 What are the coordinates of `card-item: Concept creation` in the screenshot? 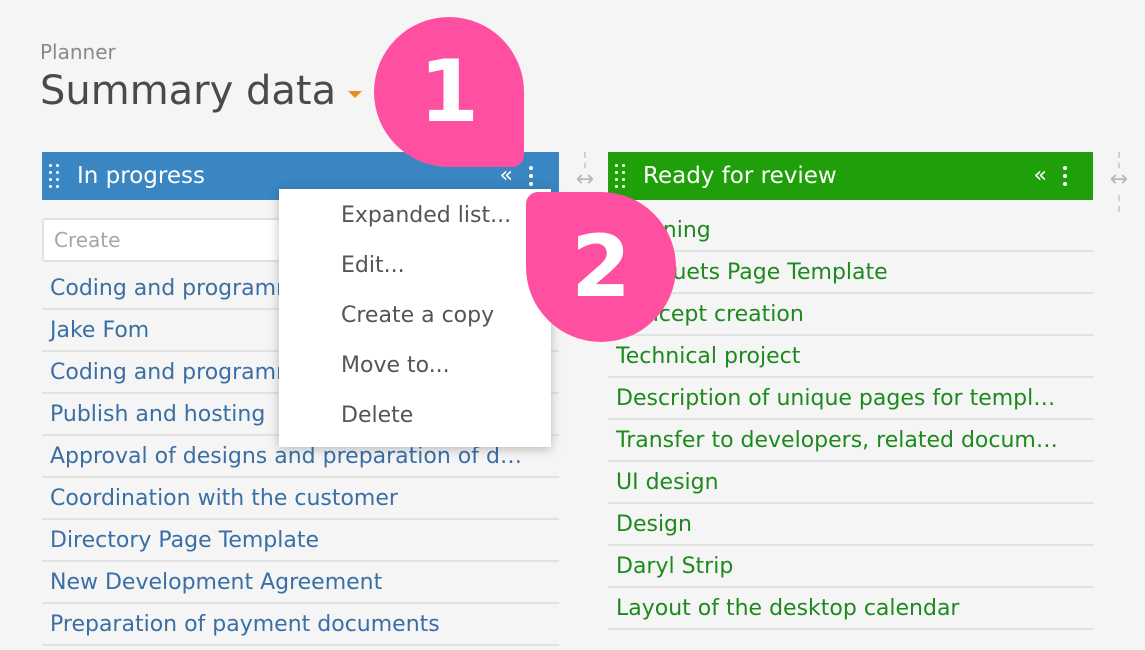 It's located at (850, 315).